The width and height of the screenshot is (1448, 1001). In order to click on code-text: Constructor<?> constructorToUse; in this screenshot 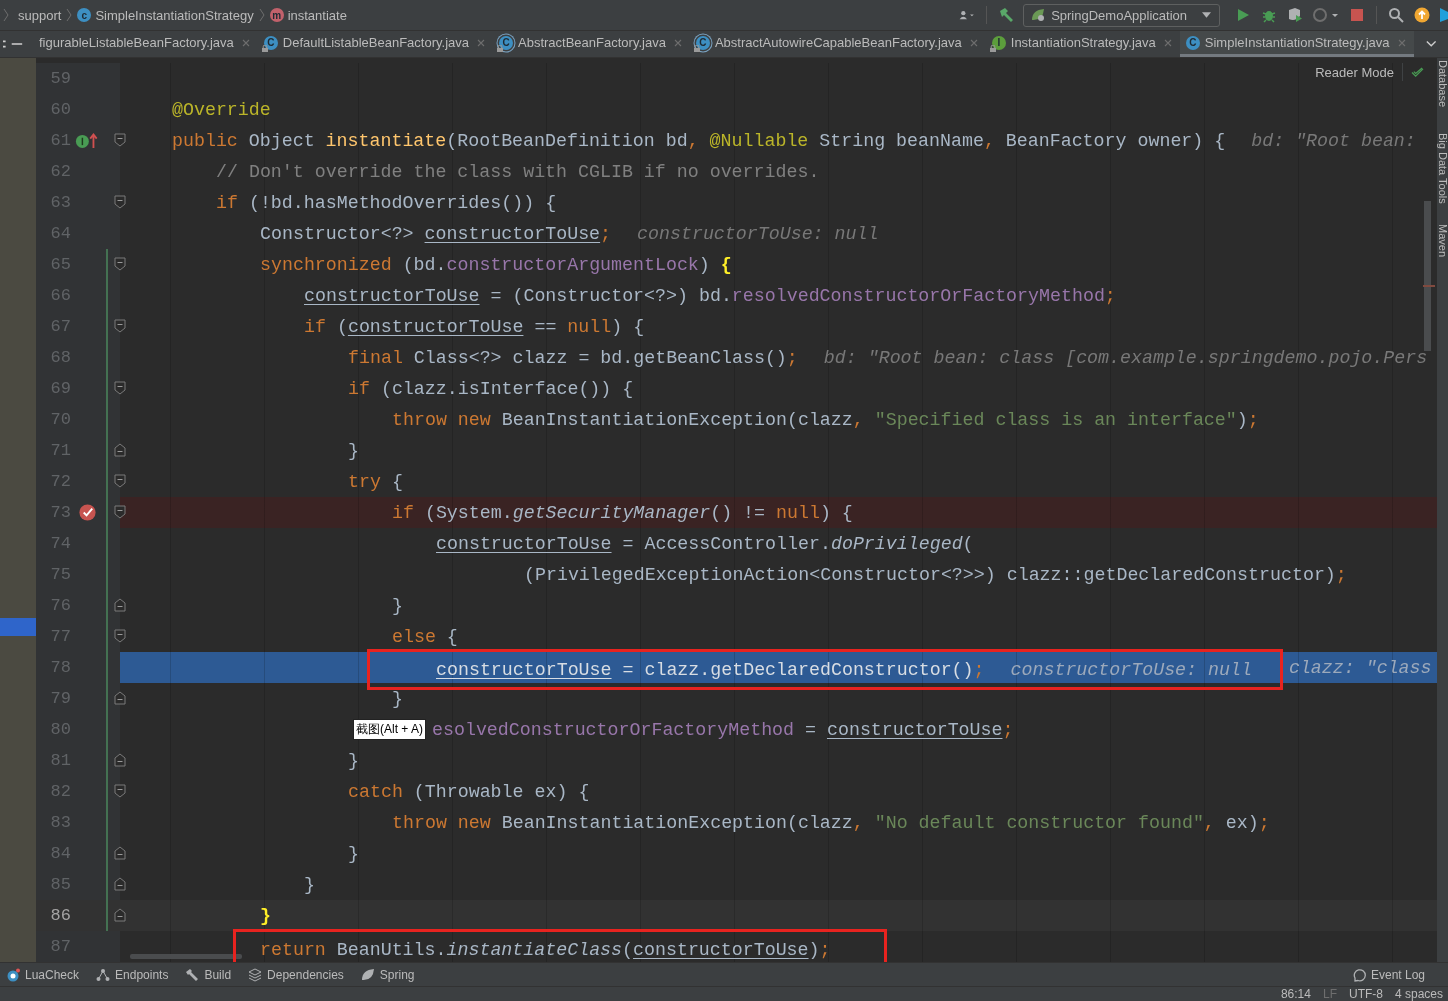, I will do `click(436, 233)`.